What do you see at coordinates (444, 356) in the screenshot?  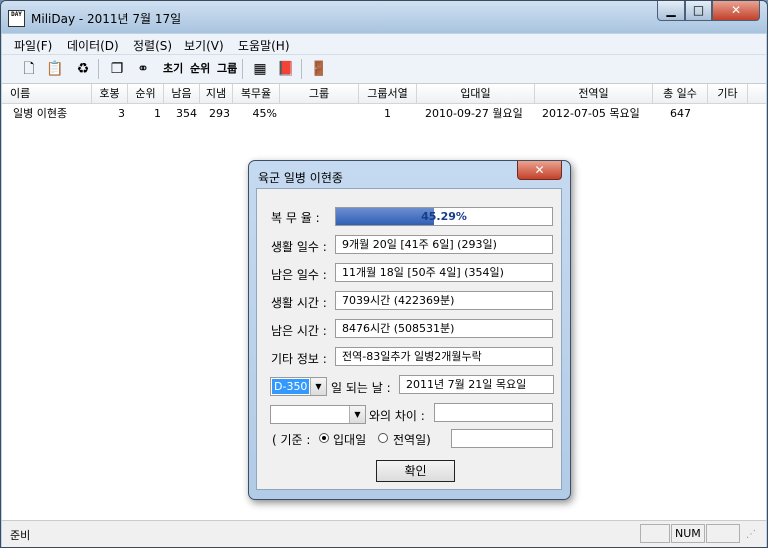 I see `etc-info-field: 전역-83일추가 일병2개월누락` at bounding box center [444, 356].